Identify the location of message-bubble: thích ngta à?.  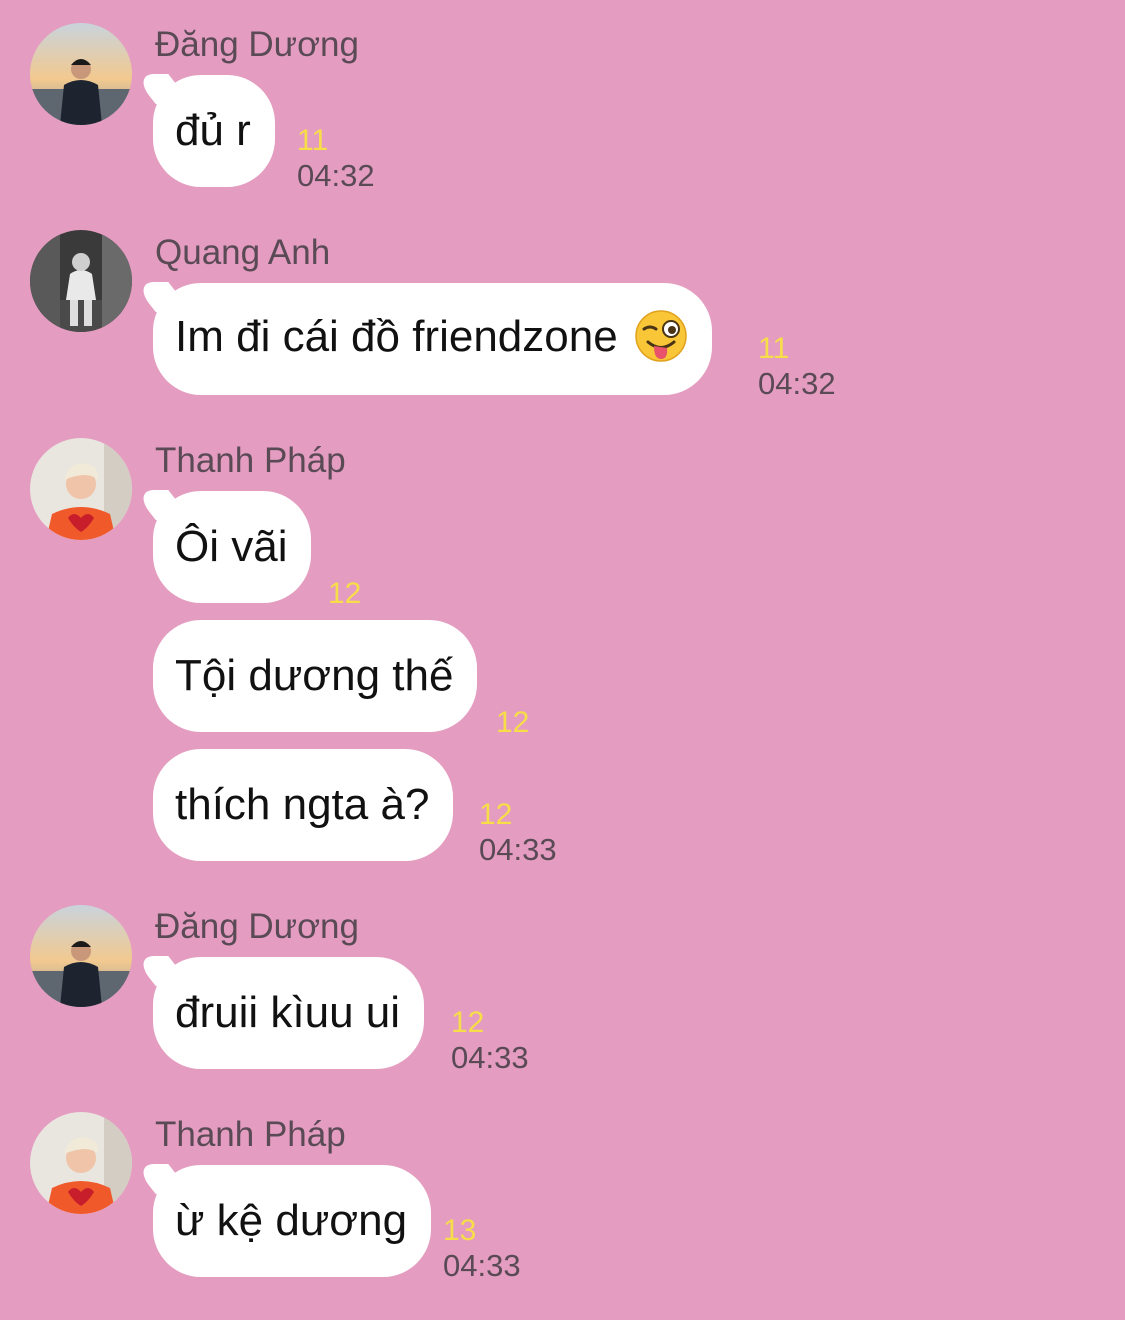
(303, 805).